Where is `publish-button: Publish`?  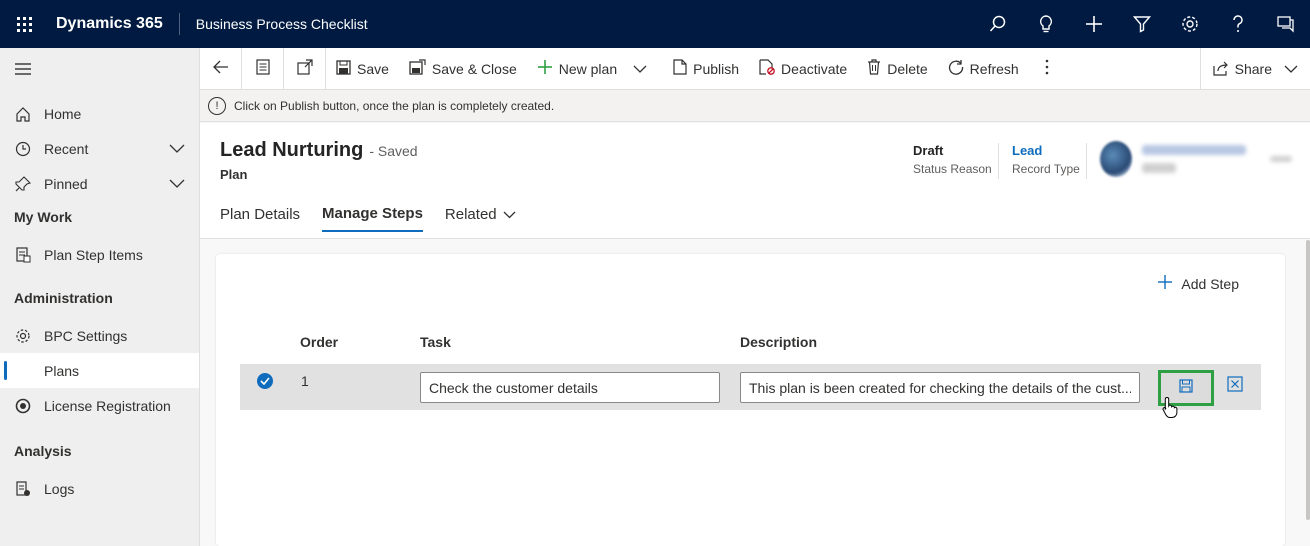 publish-button: Publish is located at coordinates (706, 69).